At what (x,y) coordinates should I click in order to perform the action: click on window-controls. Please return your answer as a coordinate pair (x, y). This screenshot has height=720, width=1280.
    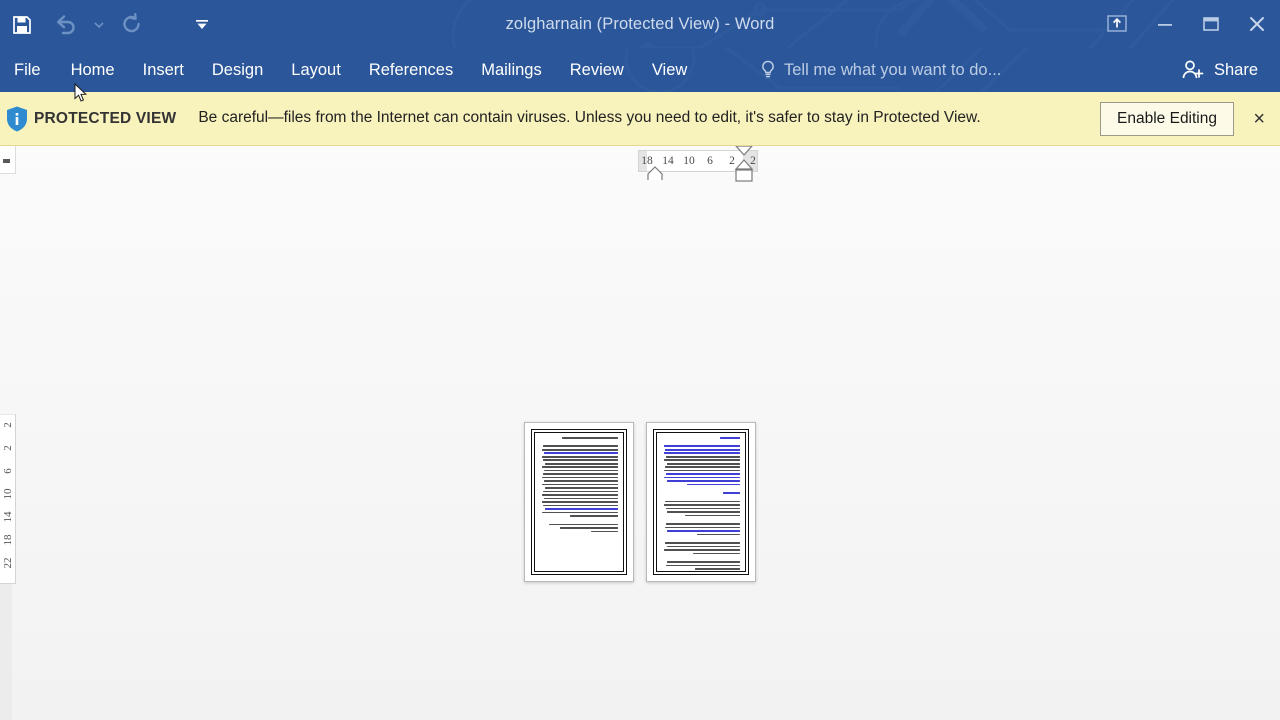
    Looking at the image, I should click on (1186, 24).